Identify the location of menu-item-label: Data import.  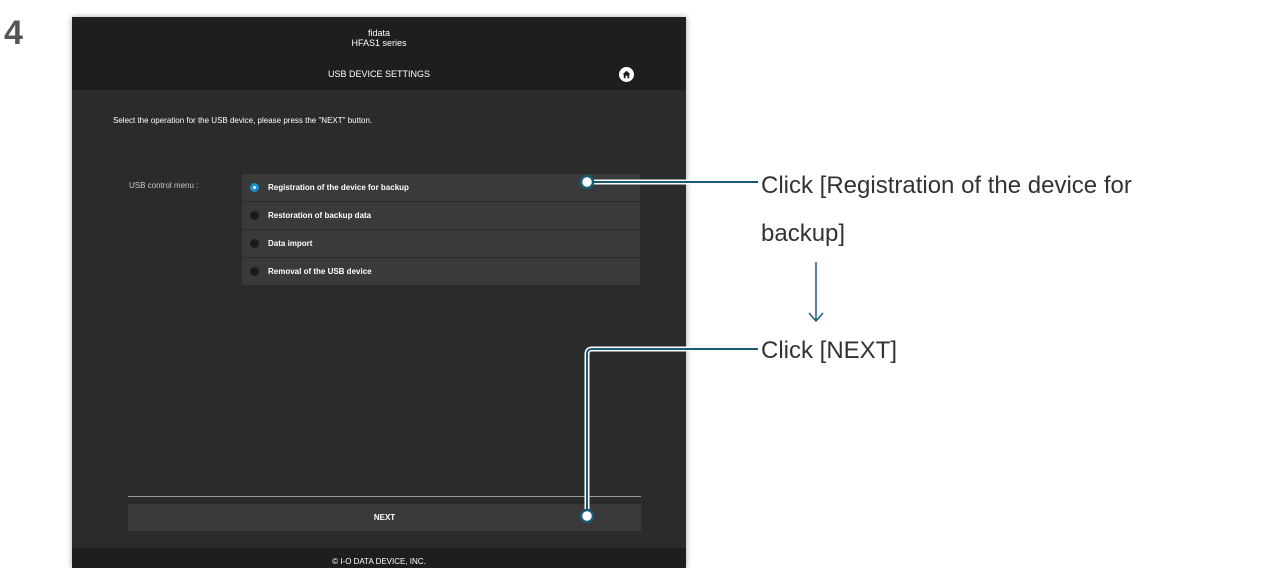
(290, 243).